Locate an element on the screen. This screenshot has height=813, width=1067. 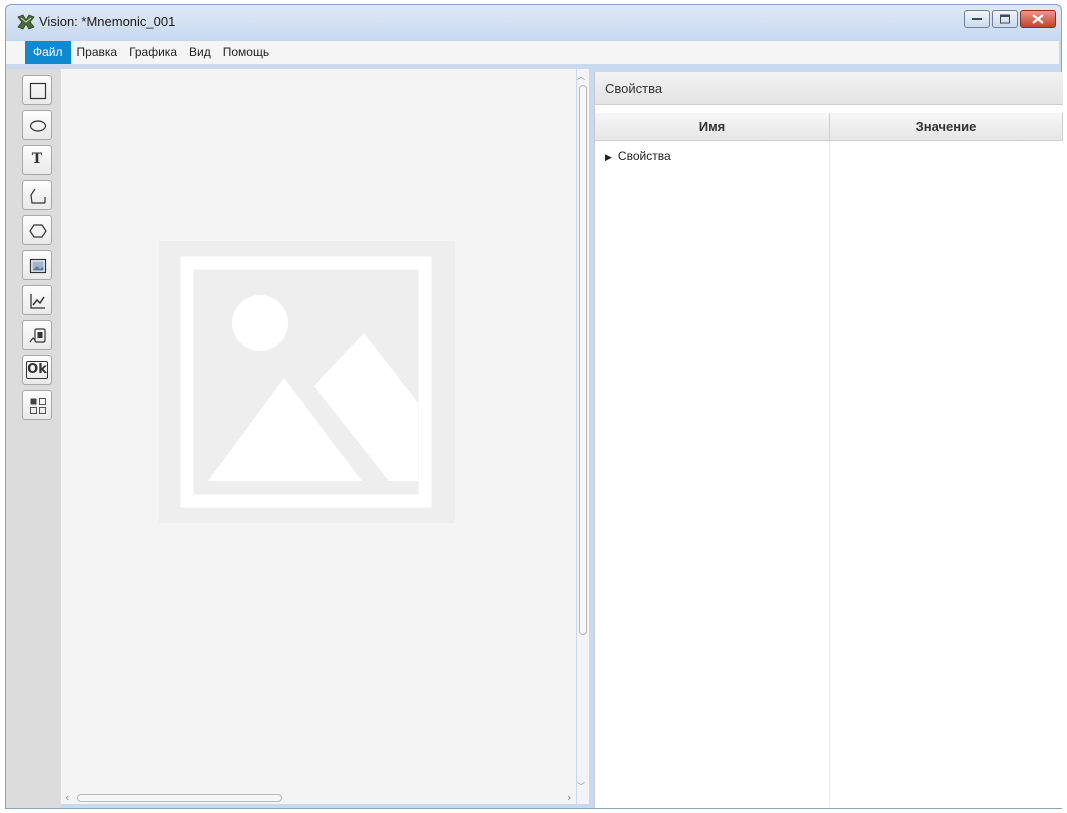
menu-bar: Файл Правка Графика Вид Помощь is located at coordinates (532, 52).